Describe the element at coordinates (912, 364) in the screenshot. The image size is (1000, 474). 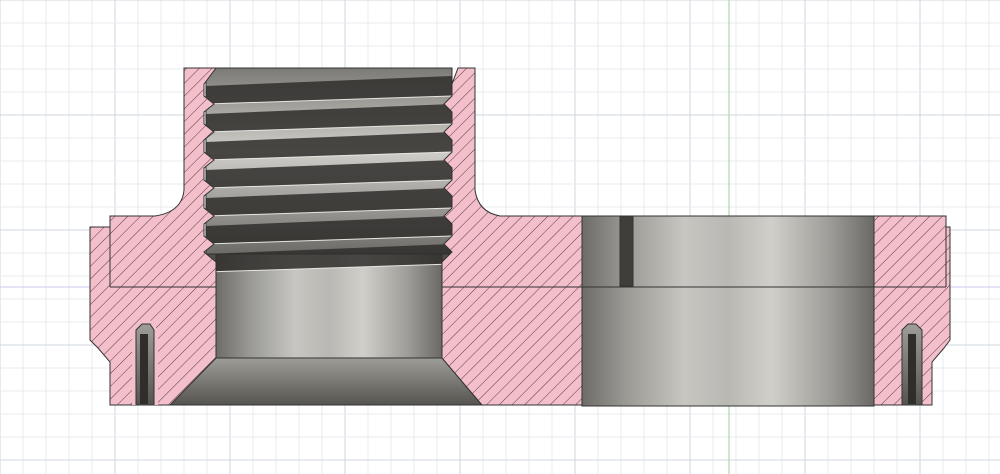
I see `right-seal-groove` at that location.